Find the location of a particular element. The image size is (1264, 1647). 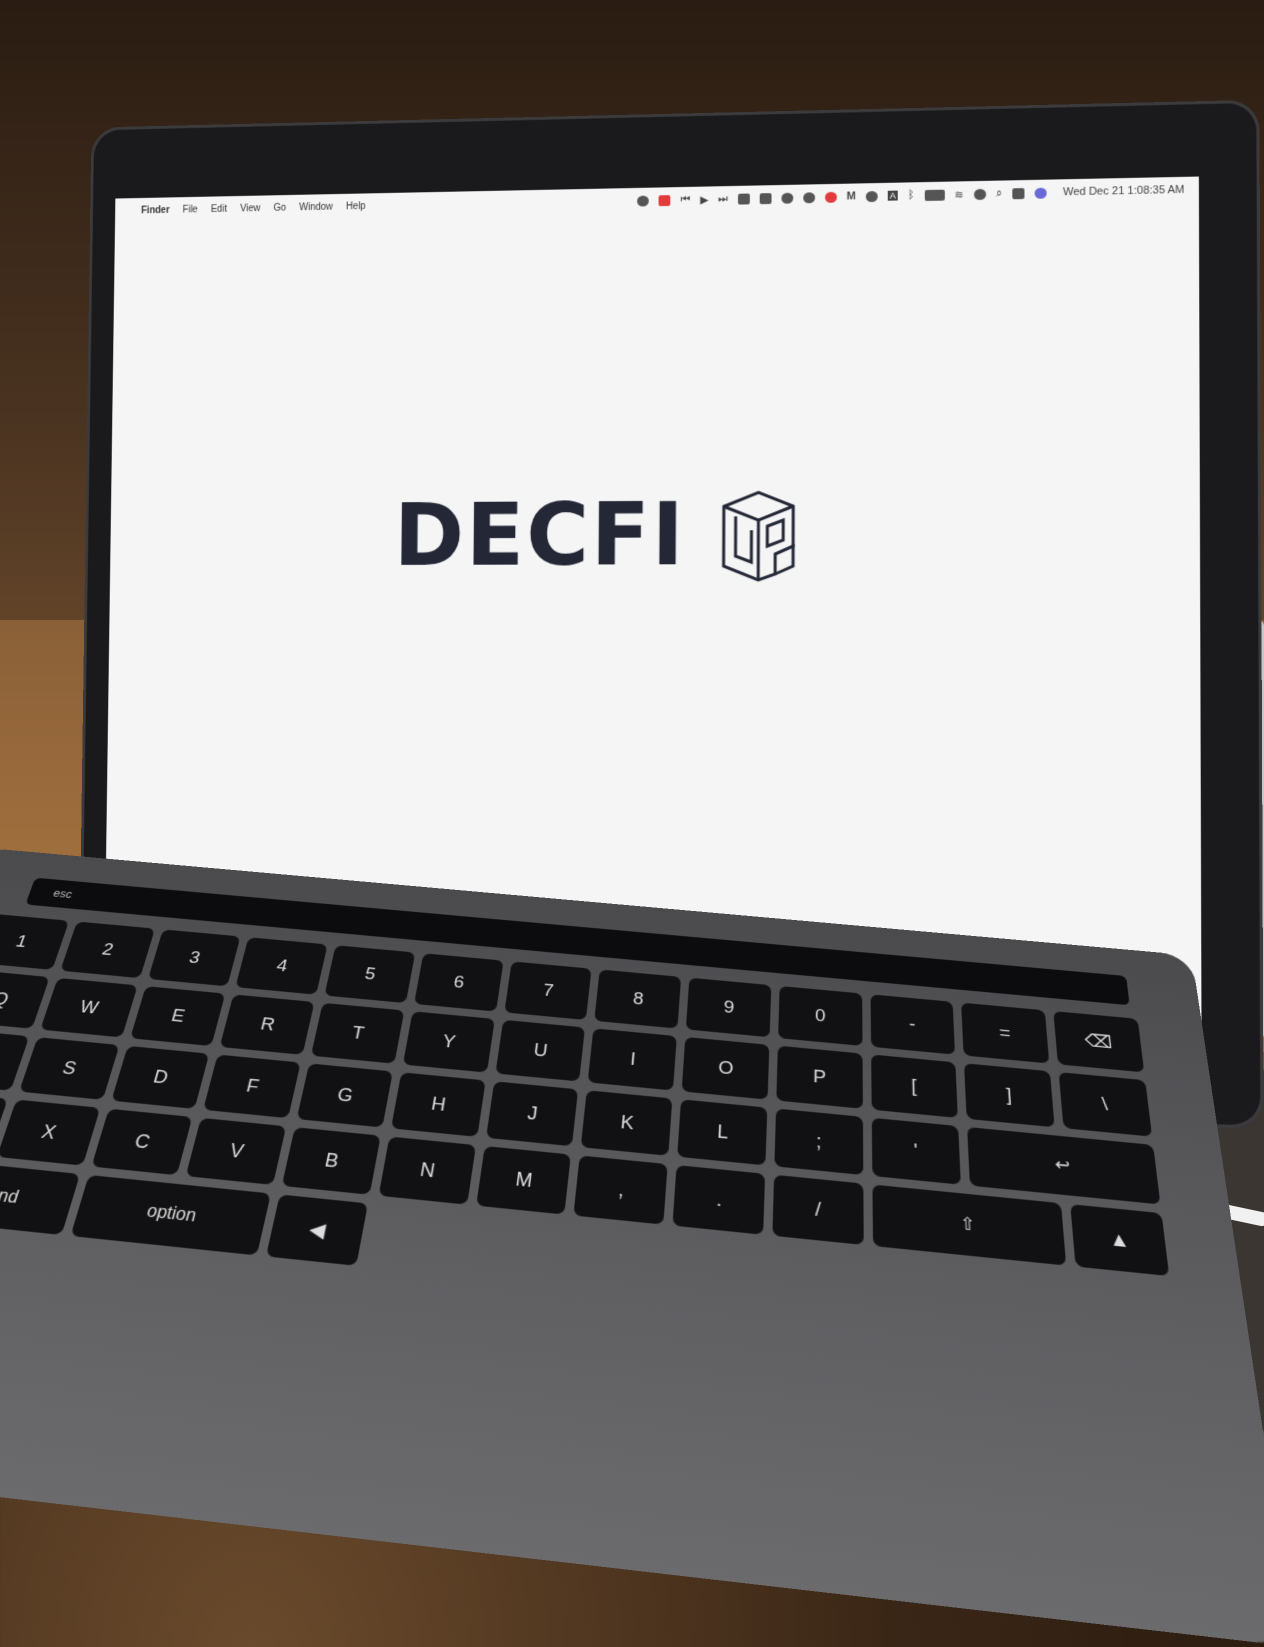

key-i: I is located at coordinates (633, 1059).